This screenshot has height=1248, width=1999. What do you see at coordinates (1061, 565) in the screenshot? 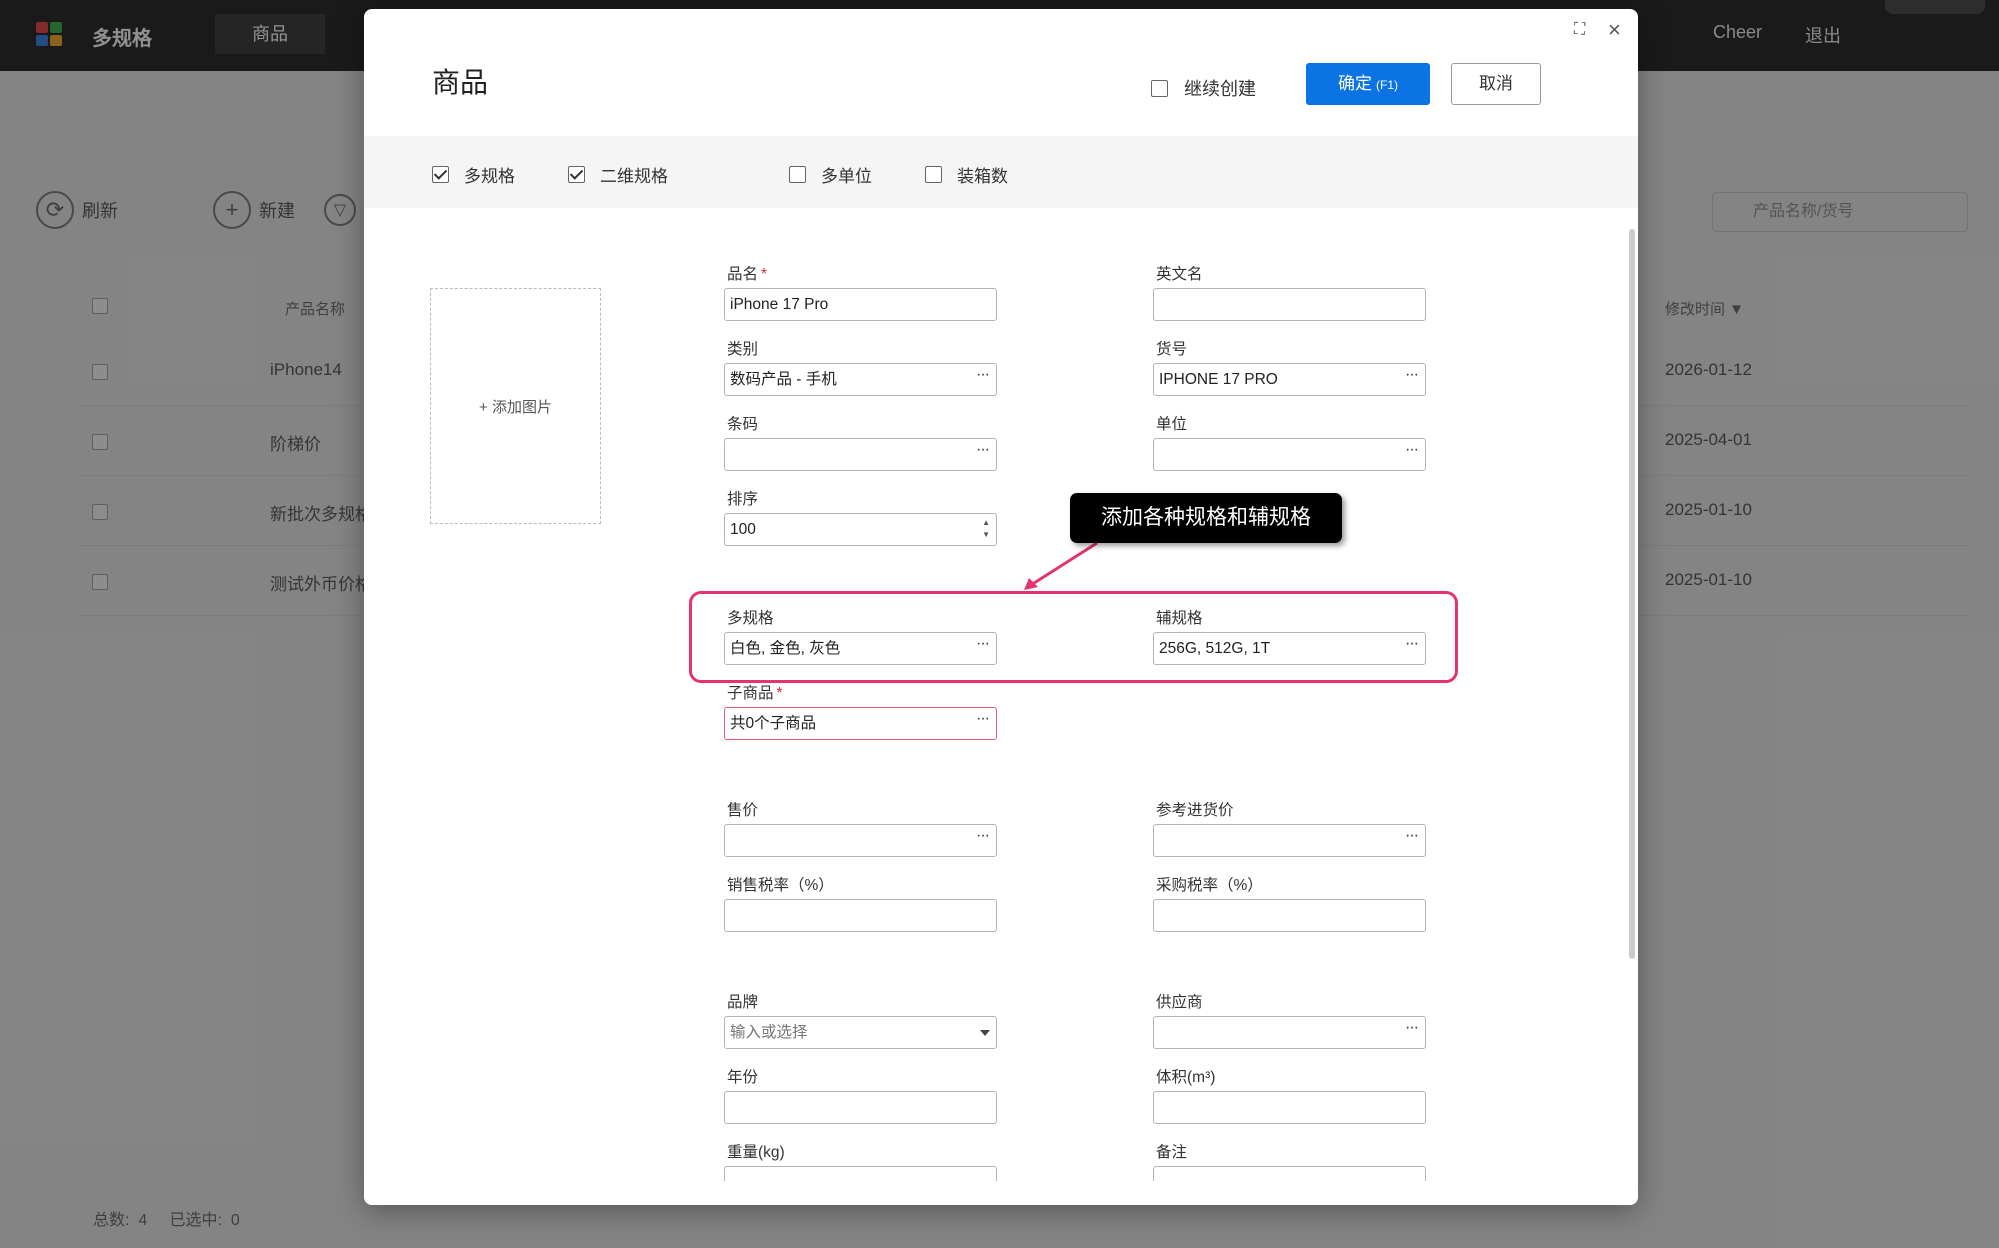
I see `annotation-arrow` at bounding box center [1061, 565].